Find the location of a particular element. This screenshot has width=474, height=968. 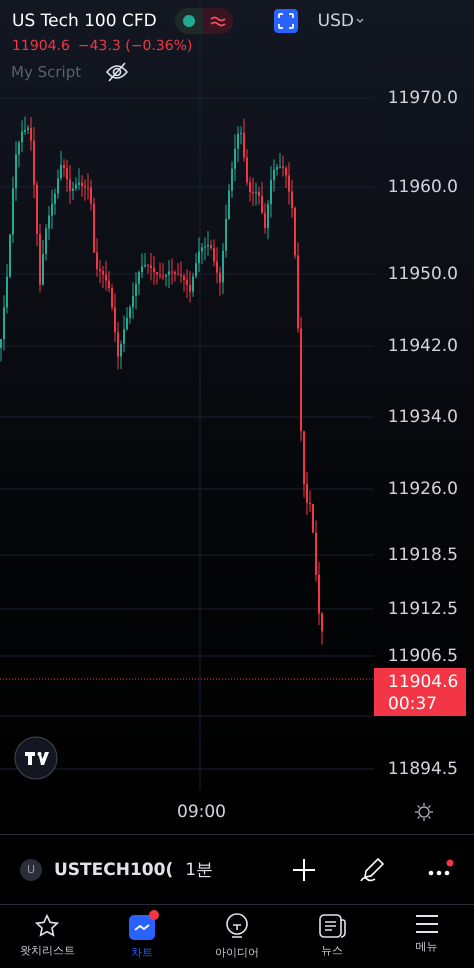

nav-tab: 메뉴 is located at coordinates (426, 936).